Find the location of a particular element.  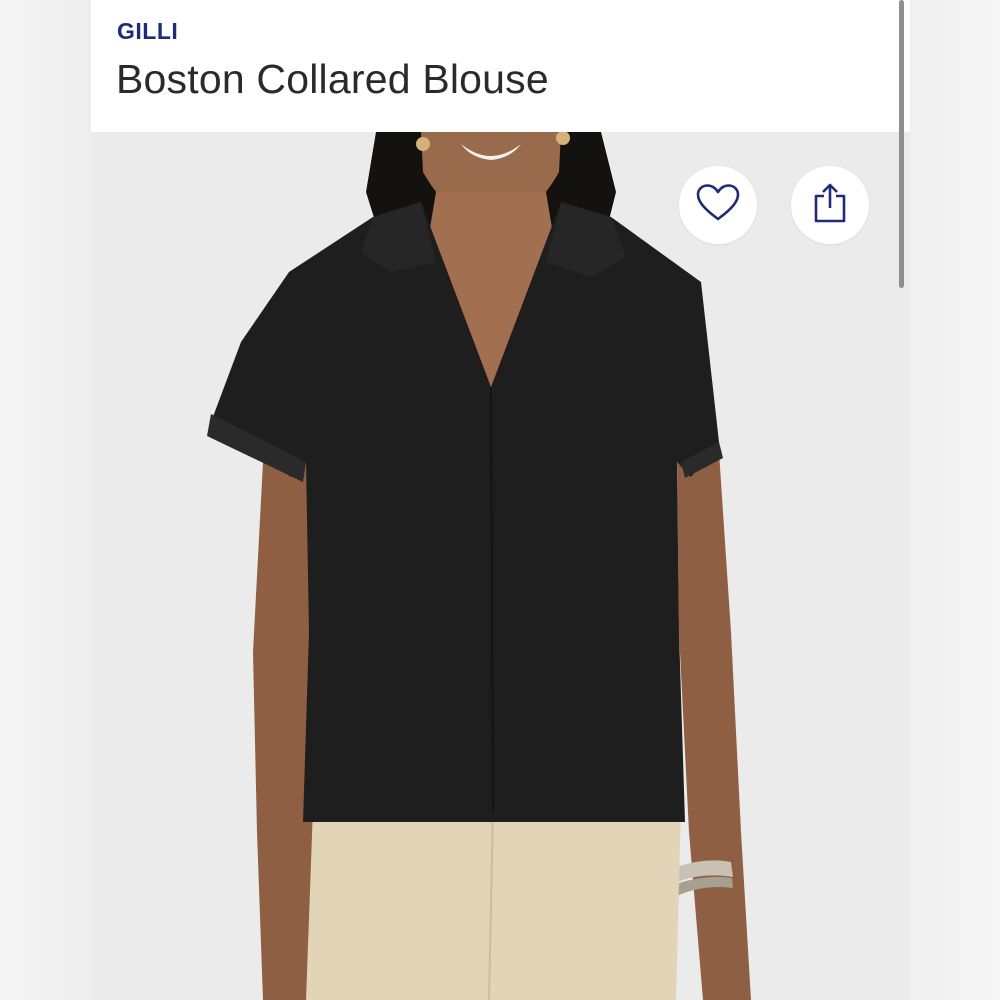

share-icon is located at coordinates (830, 205).